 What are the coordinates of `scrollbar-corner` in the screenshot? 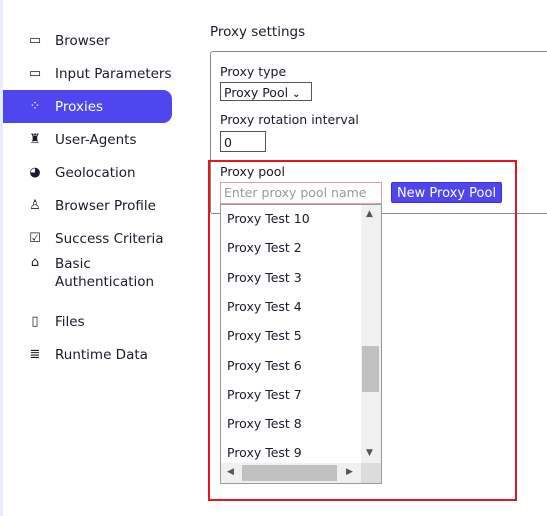 It's located at (371, 473).